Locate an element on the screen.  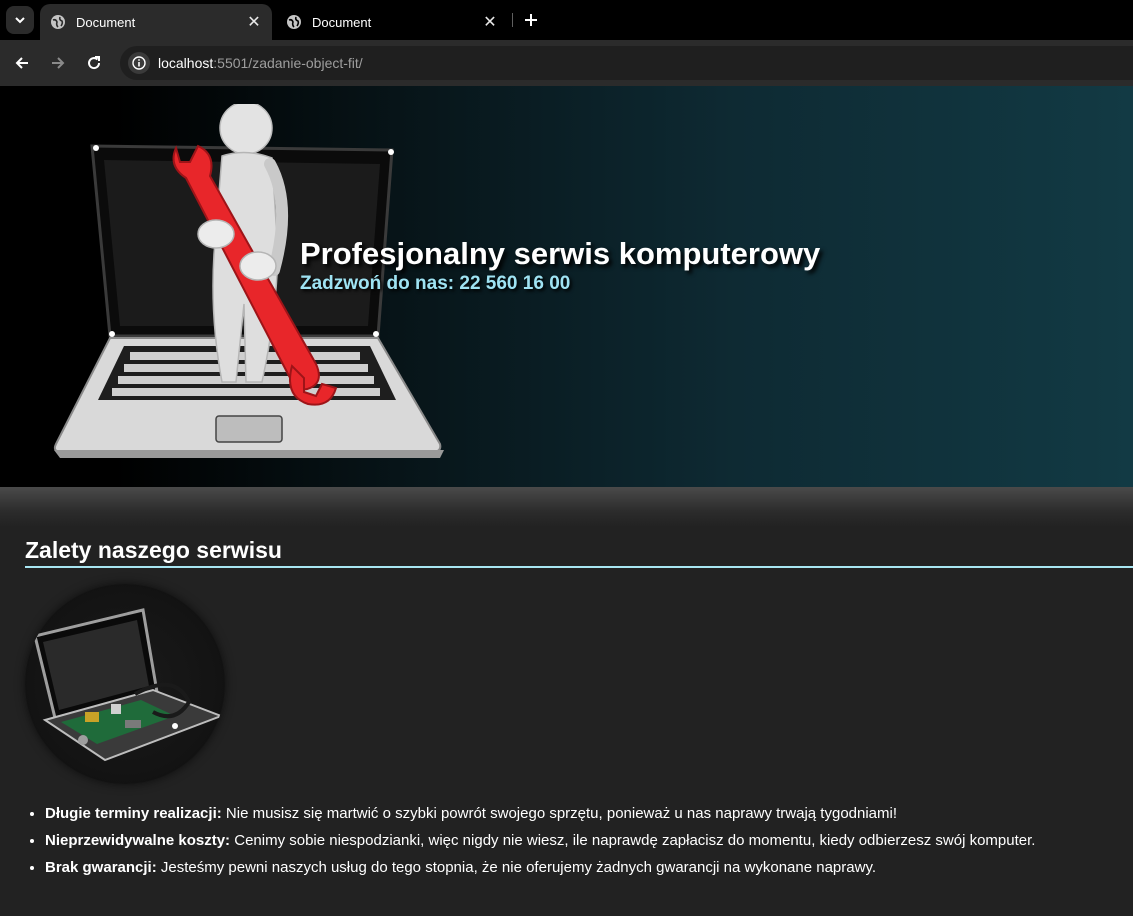
chevron-down-icon is located at coordinates (20, 20).